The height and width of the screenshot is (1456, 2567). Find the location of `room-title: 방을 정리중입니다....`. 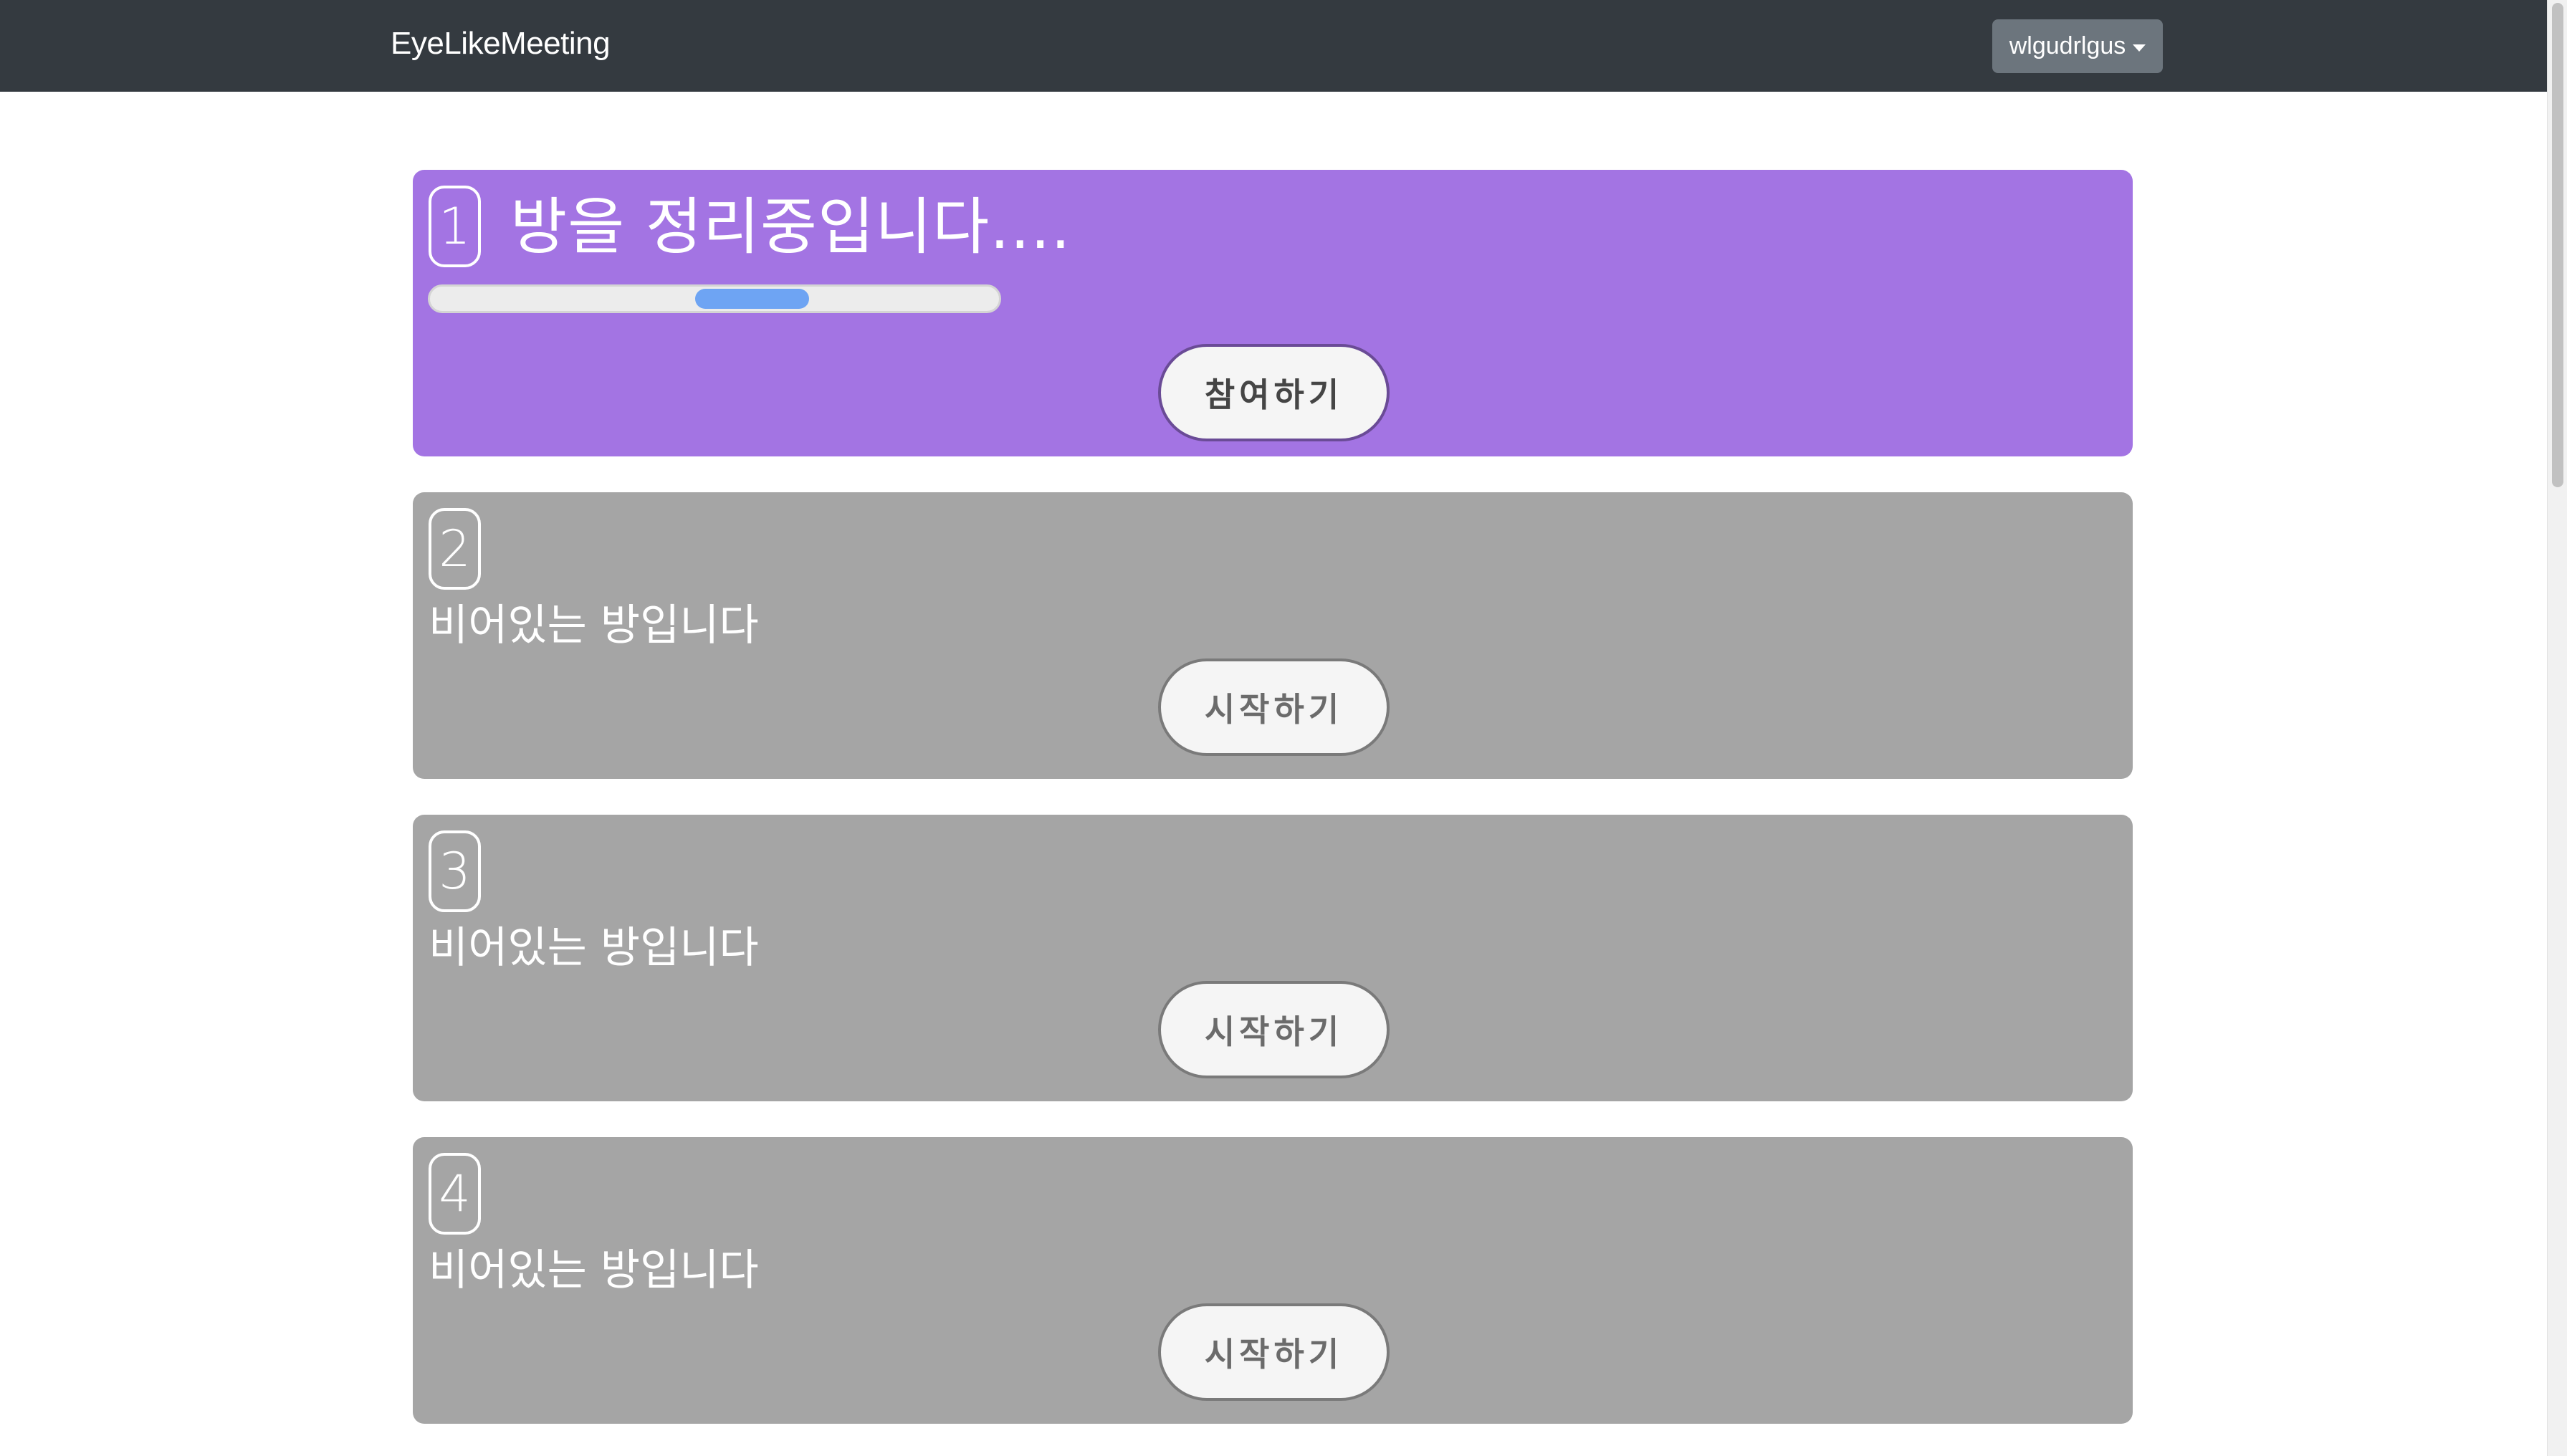

room-title: 방을 정리중입니다.... is located at coordinates (790, 227).